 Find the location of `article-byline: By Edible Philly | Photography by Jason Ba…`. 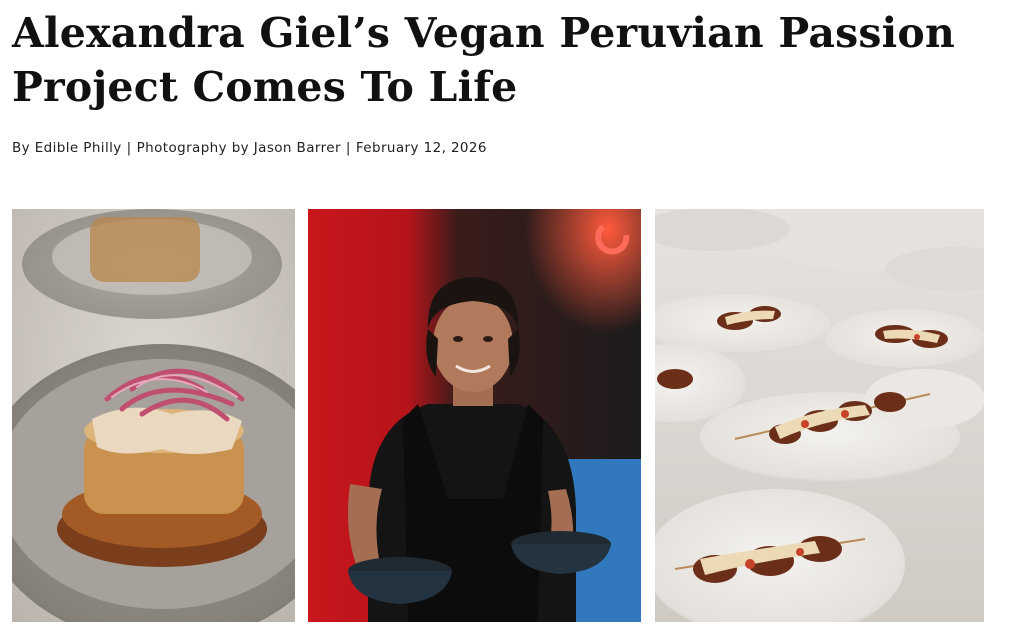

article-byline: By Edible Philly | Photography by Jason Ba… is located at coordinates (249, 148).